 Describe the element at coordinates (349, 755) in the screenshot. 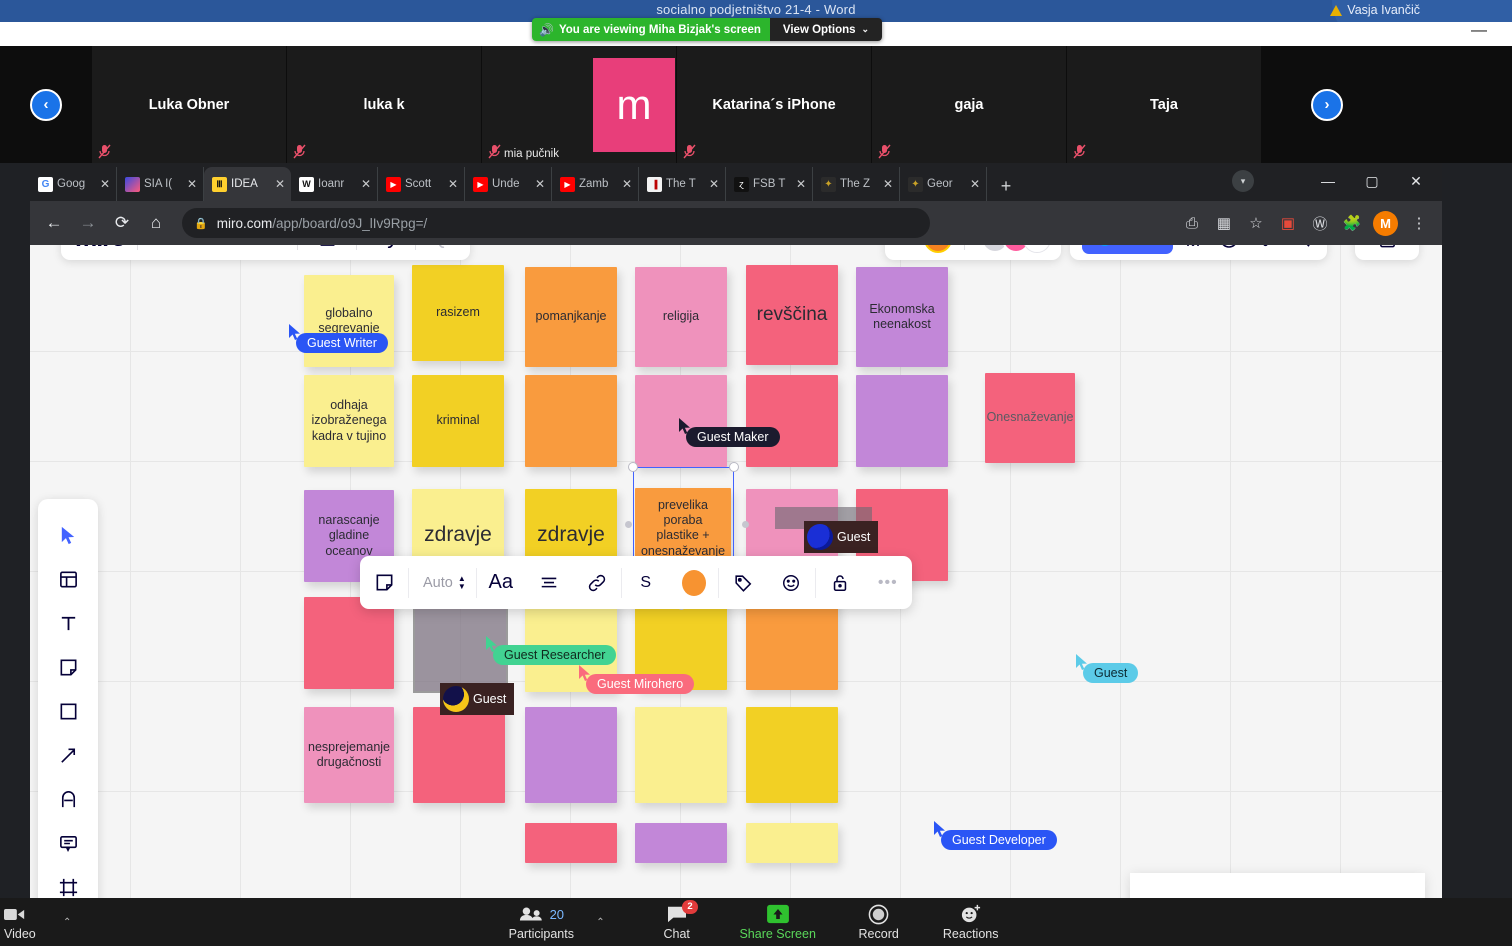

I see `sticky-note: nesprejemanje drugačnosti` at that location.